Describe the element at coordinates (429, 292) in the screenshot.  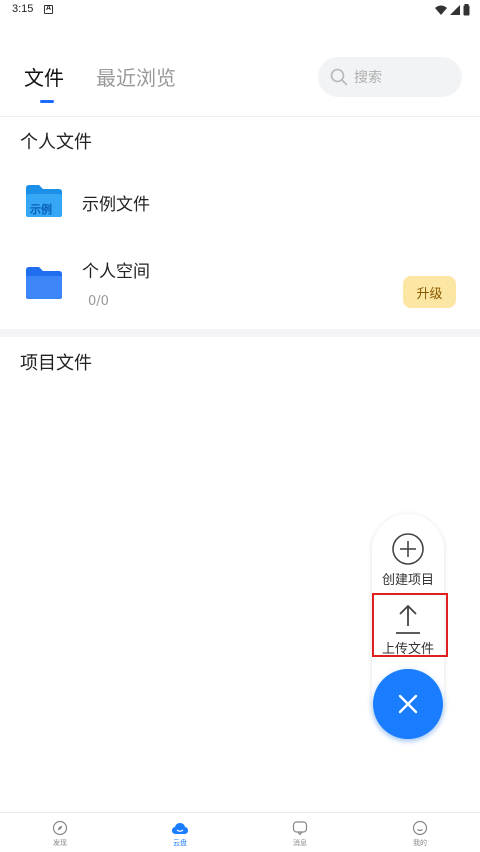
I see `upgrade-button: 升级` at that location.